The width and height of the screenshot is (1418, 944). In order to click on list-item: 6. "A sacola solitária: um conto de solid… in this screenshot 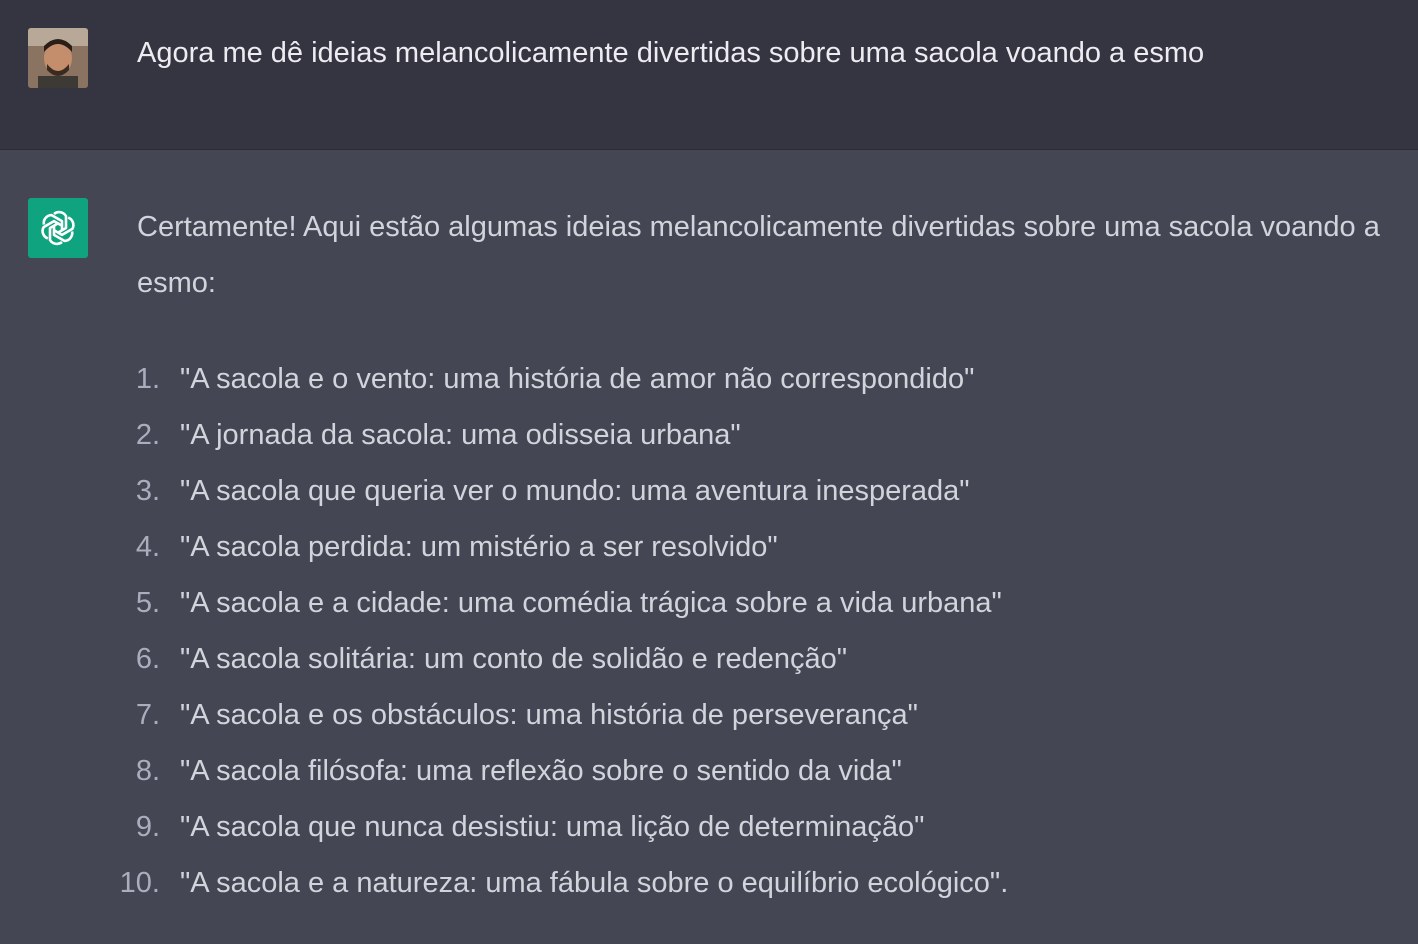, I will do `click(504, 659)`.